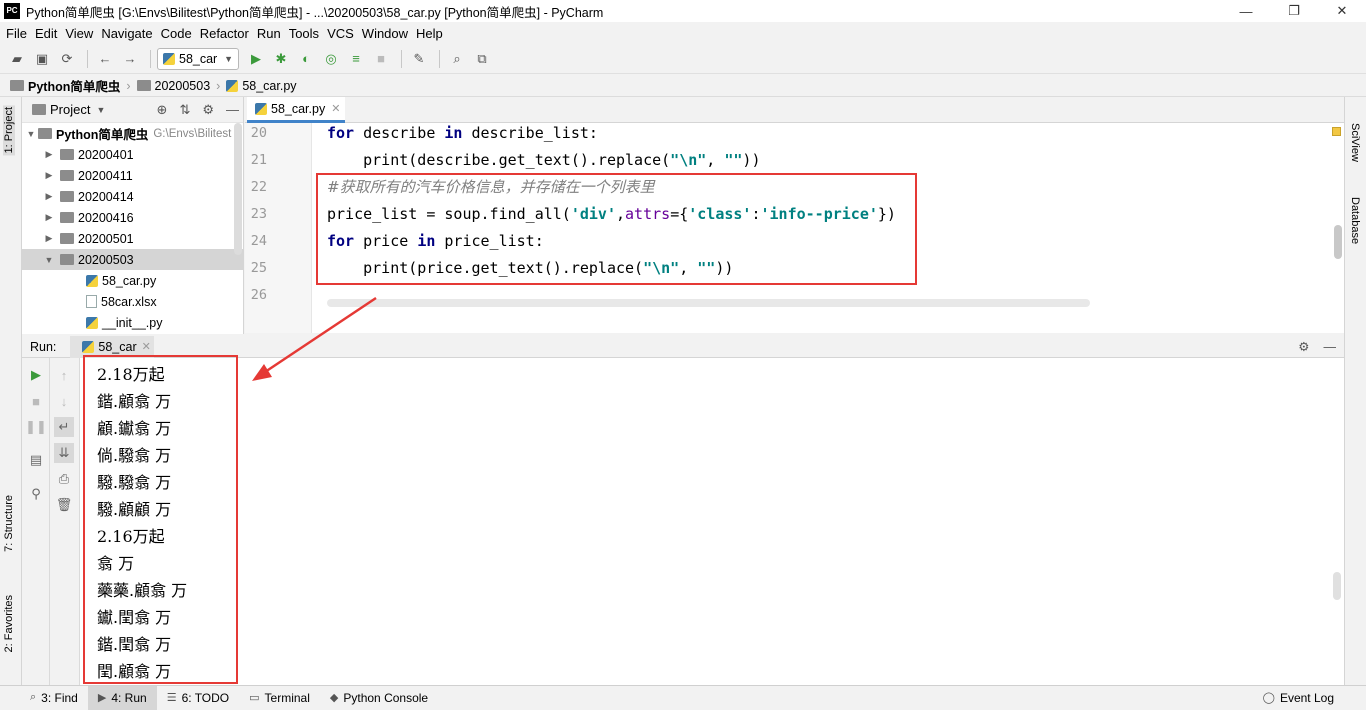 The width and height of the screenshot is (1366, 710). What do you see at coordinates (429, 33) in the screenshot?
I see `menu-help: Help` at bounding box center [429, 33].